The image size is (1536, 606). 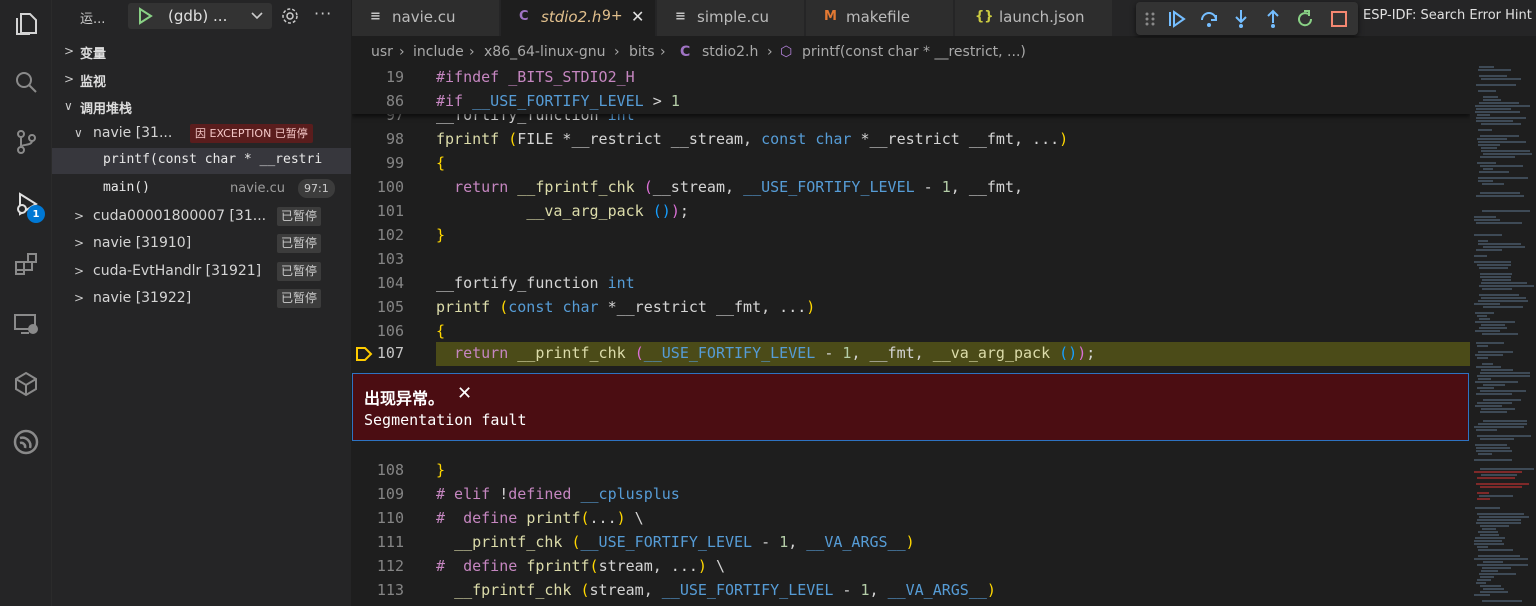 I want to click on thread-row: ∨ navie [31... 因 EXCEPTION 已暂停, so click(x=201, y=134).